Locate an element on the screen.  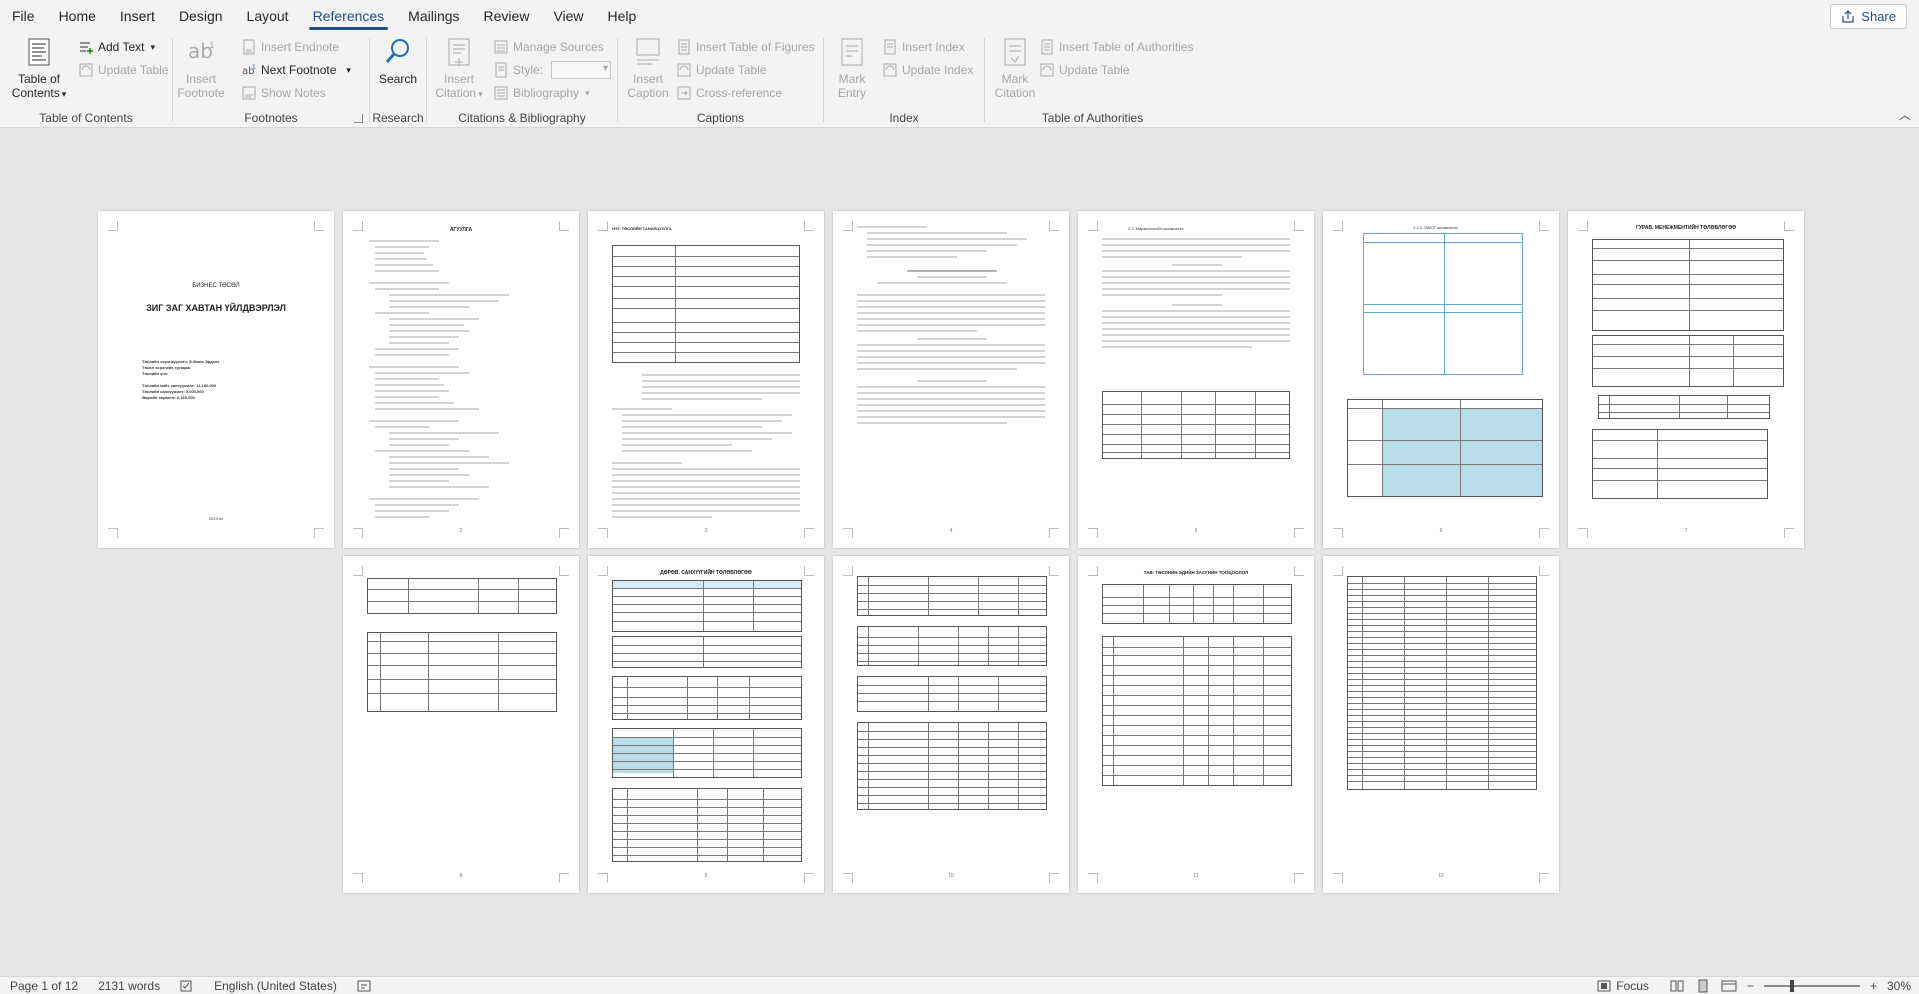
add-text-button: Add Text ▾ is located at coordinates (116, 47).